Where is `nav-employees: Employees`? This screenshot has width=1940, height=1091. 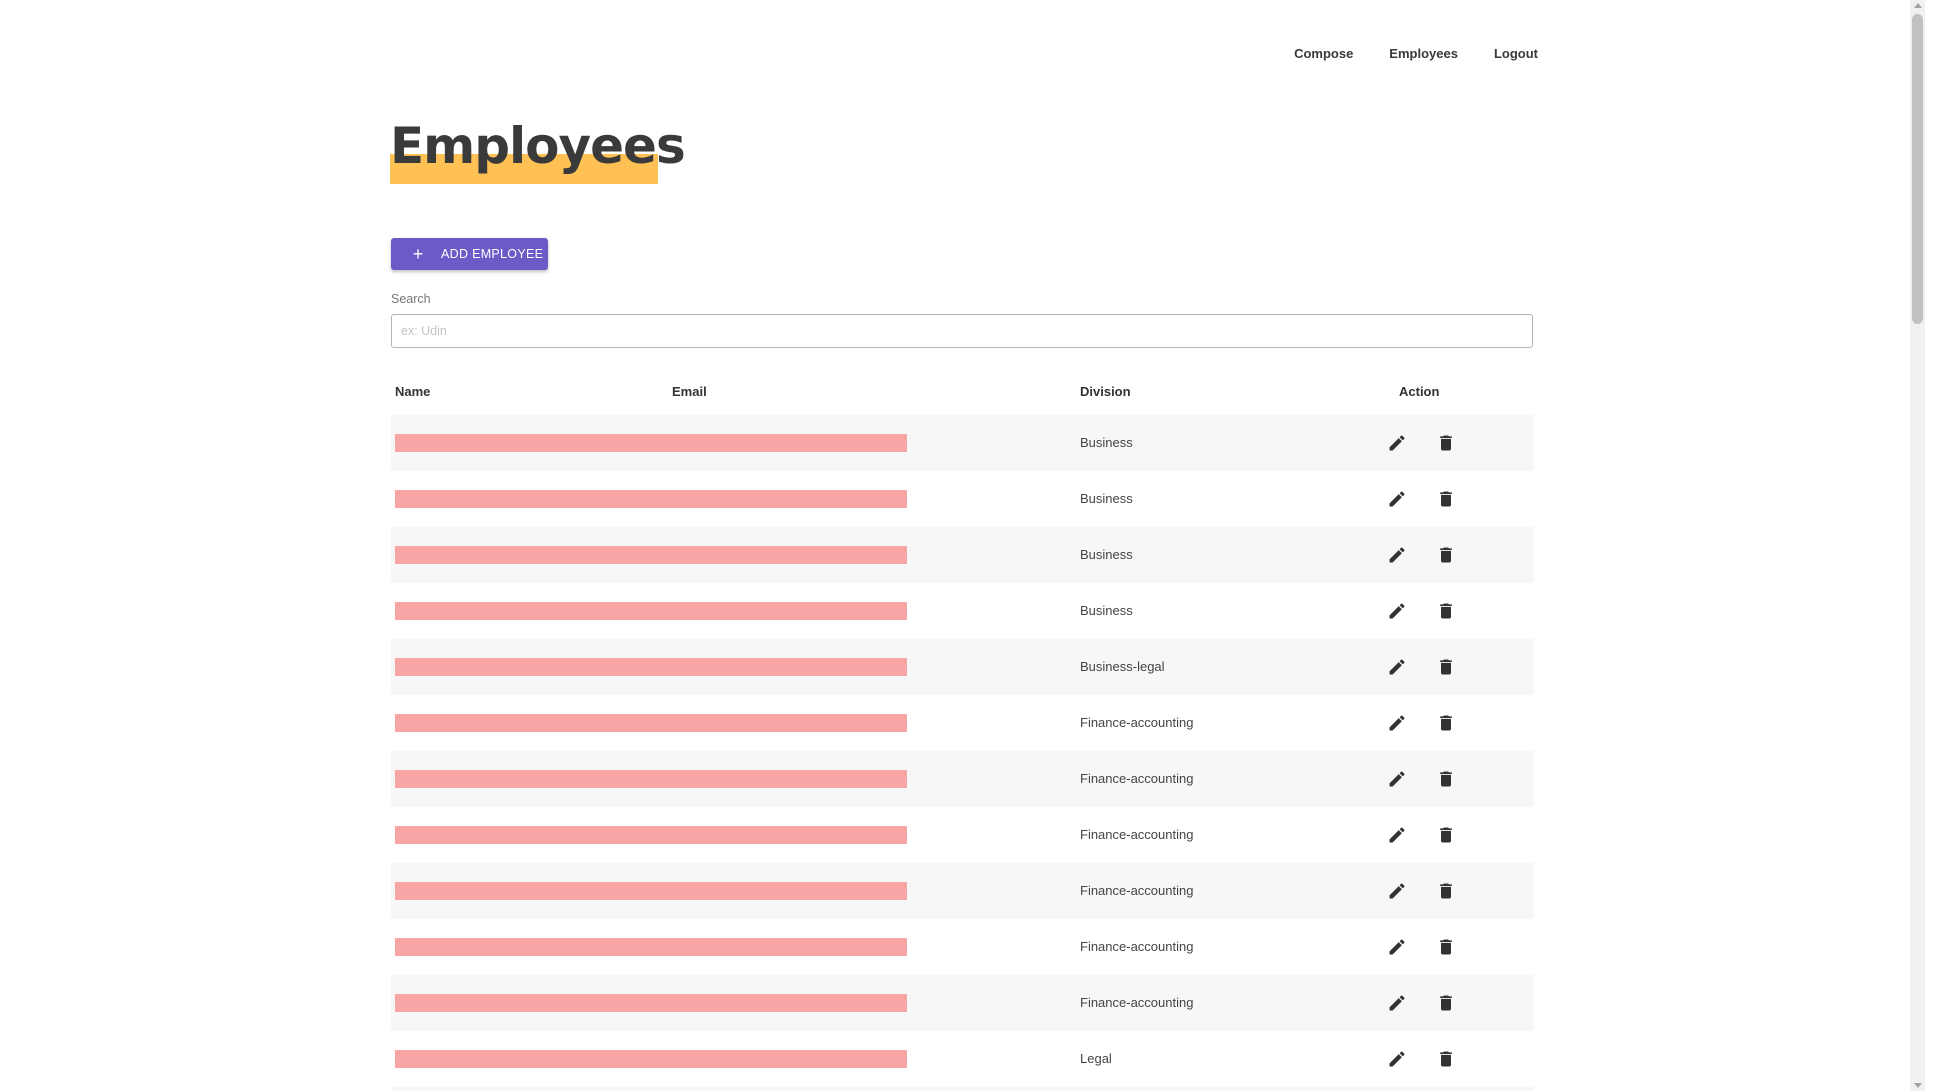
nav-employees: Employees is located at coordinates (1423, 53).